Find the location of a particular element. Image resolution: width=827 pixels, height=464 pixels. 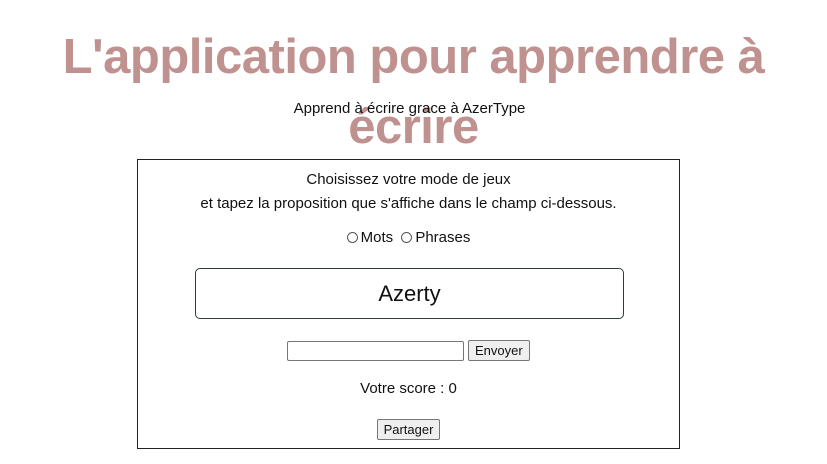

page-subtitle: Apprend à écrire grace à AzerType is located at coordinates (409, 108).